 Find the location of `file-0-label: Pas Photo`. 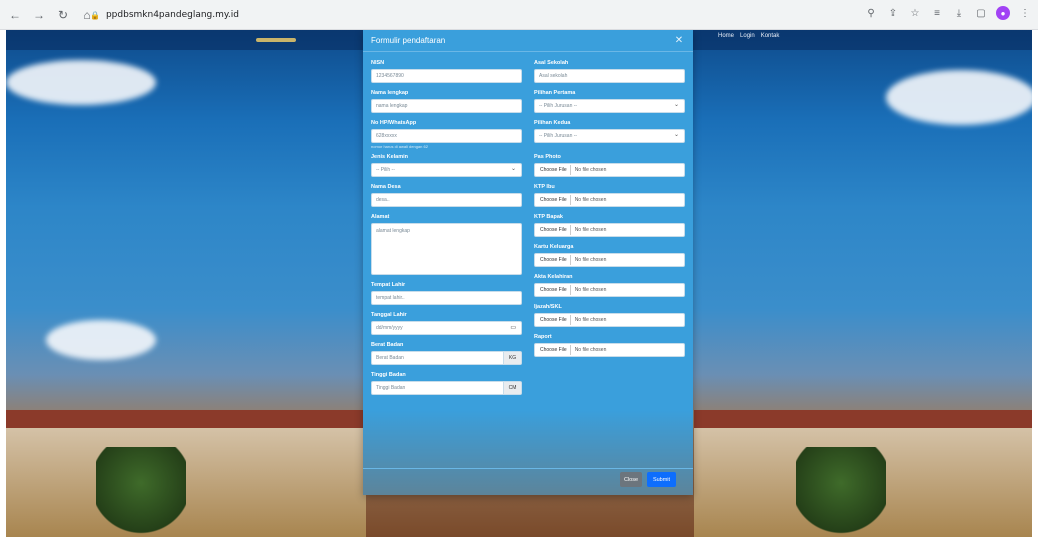

file-0-label: Pas Photo is located at coordinates (547, 157).